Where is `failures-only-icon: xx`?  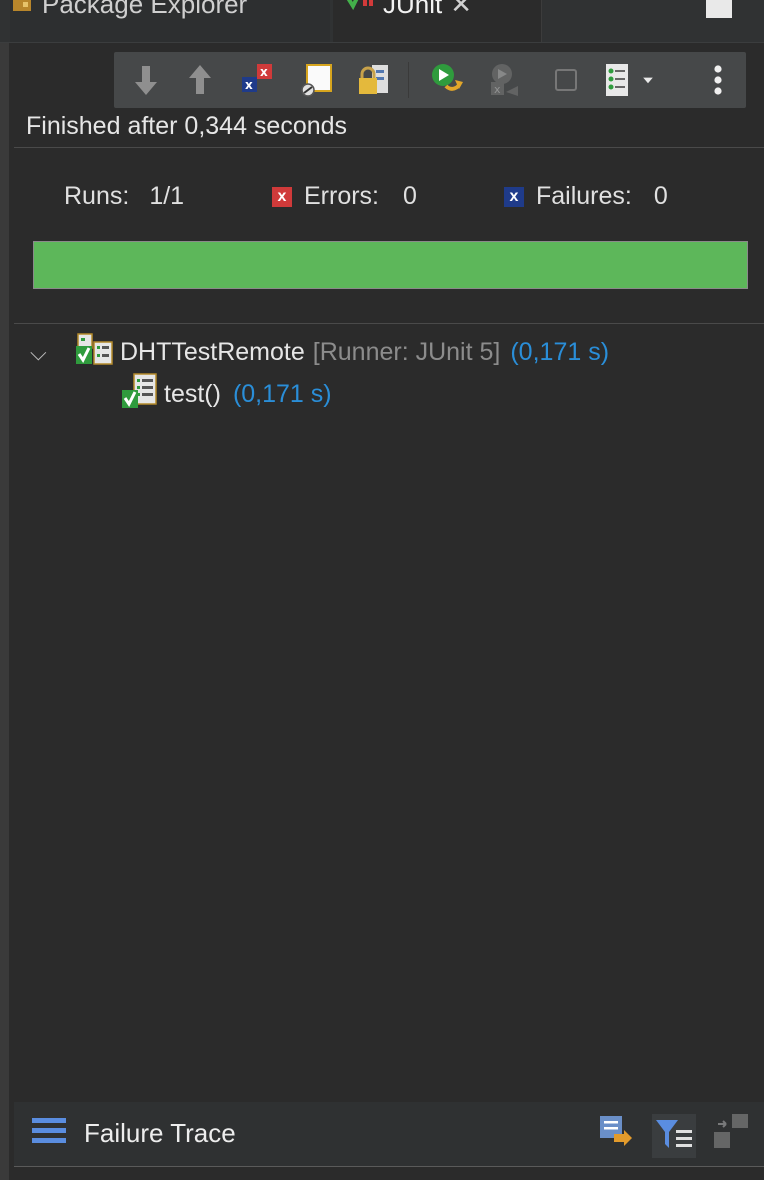
failures-only-icon: xx is located at coordinates (257, 78).